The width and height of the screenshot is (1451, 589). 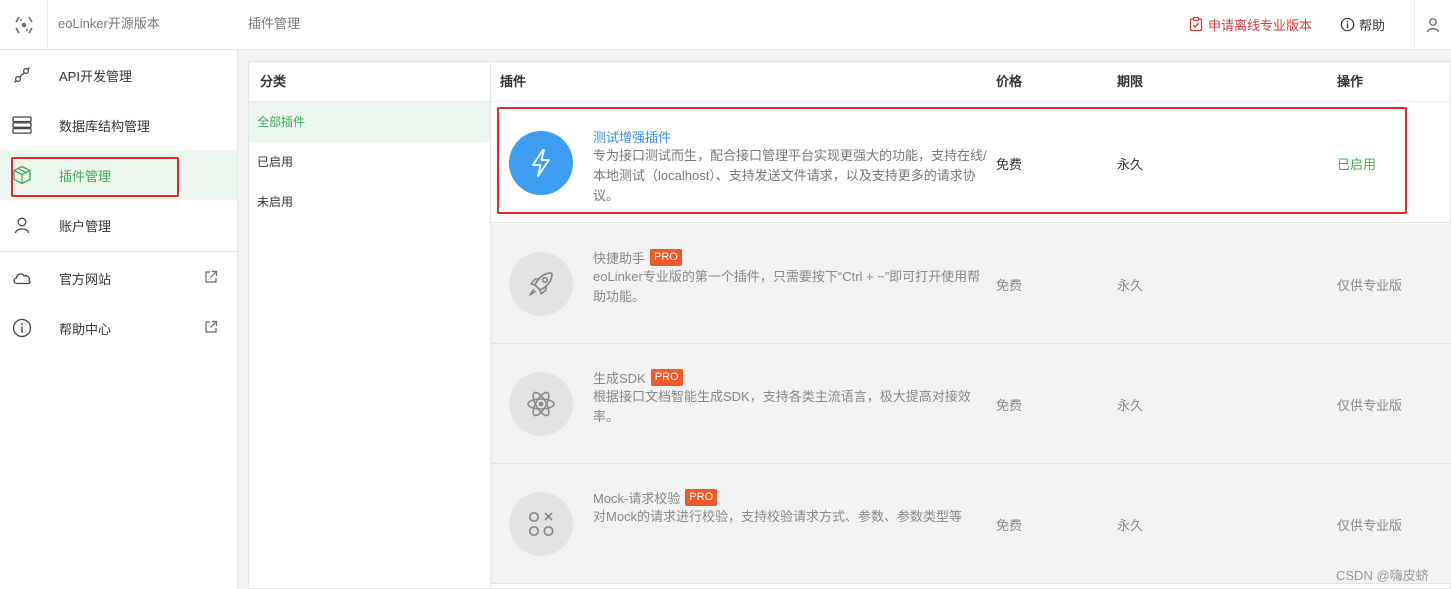 What do you see at coordinates (638, 377) in the screenshot?
I see `plugin-name: 生成SDK PRO` at bounding box center [638, 377].